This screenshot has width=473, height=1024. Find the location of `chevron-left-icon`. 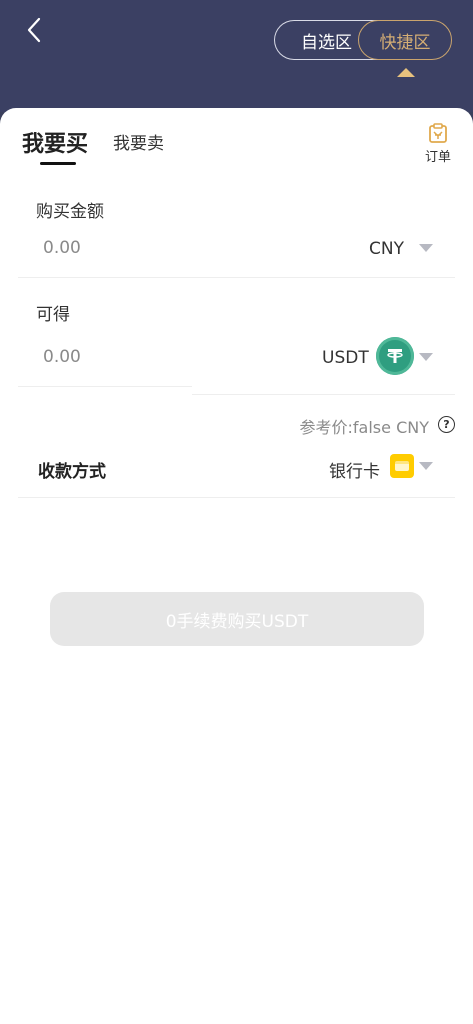

chevron-left-icon is located at coordinates (34, 30).